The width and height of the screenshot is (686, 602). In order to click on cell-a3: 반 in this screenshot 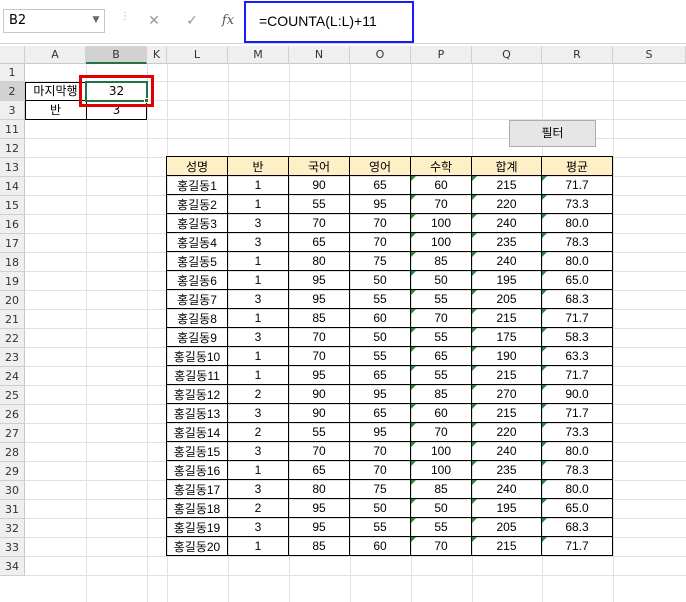, I will do `click(55, 110)`.